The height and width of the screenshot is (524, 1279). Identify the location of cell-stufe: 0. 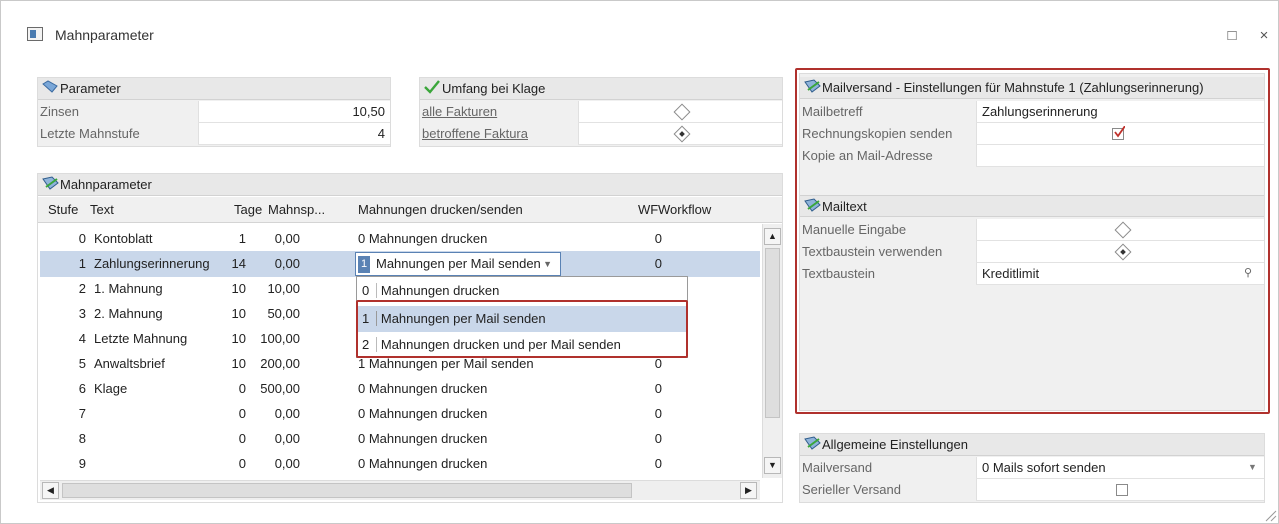
(82, 238).